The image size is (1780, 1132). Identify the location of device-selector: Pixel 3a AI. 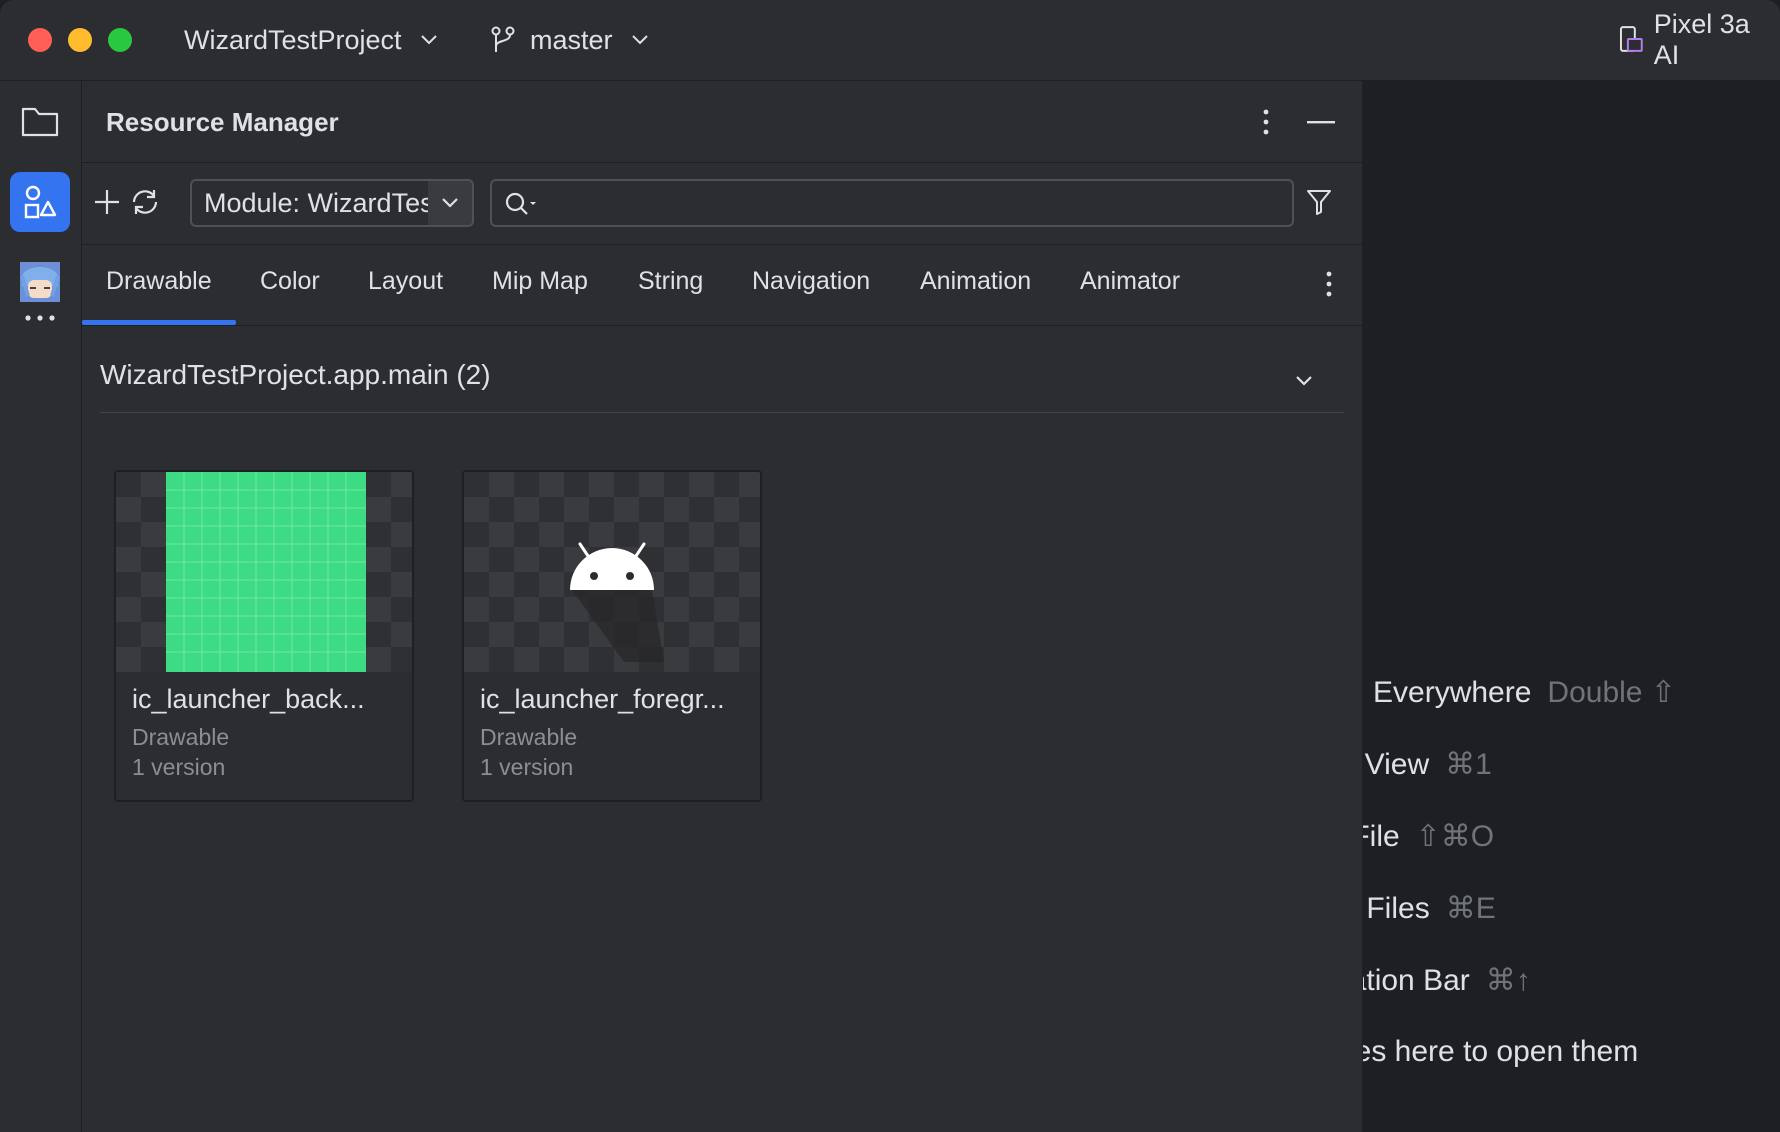
(1699, 39).